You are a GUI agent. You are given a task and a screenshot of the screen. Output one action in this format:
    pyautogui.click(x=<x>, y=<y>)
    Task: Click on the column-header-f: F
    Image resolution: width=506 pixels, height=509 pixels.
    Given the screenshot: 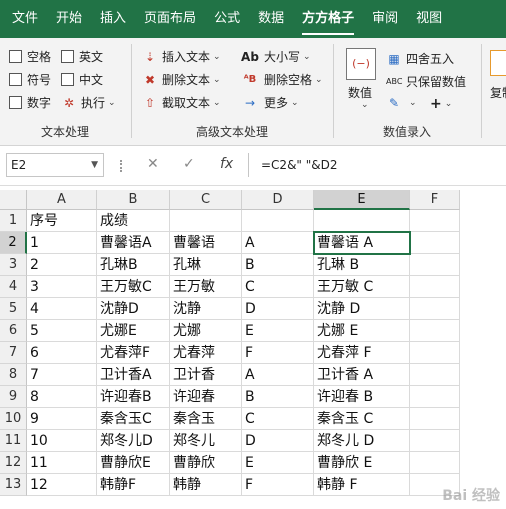 What is the action you would take?
    pyautogui.click(x=435, y=200)
    